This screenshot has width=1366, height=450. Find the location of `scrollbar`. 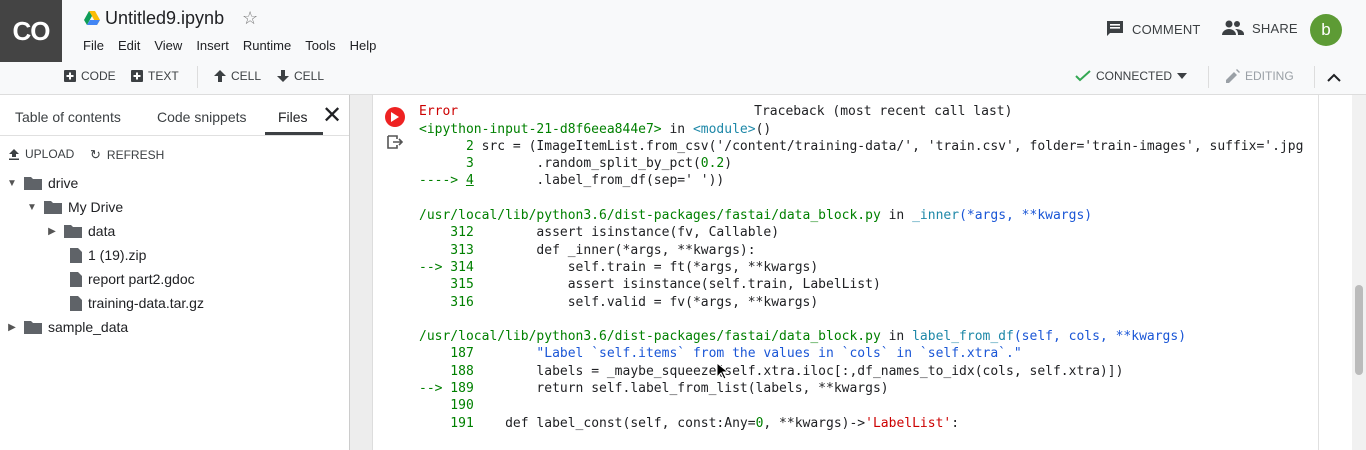

scrollbar is located at coordinates (1359, 272).